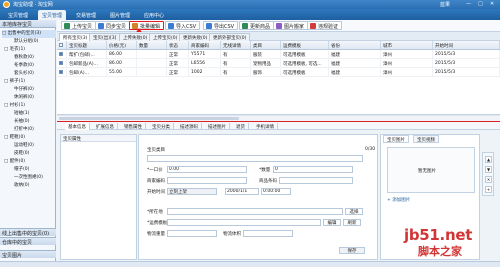 Image resolution: width=500 pixels, height=267 pixels. I want to click on tab-item-video: 宝贝视频, so click(426, 139).